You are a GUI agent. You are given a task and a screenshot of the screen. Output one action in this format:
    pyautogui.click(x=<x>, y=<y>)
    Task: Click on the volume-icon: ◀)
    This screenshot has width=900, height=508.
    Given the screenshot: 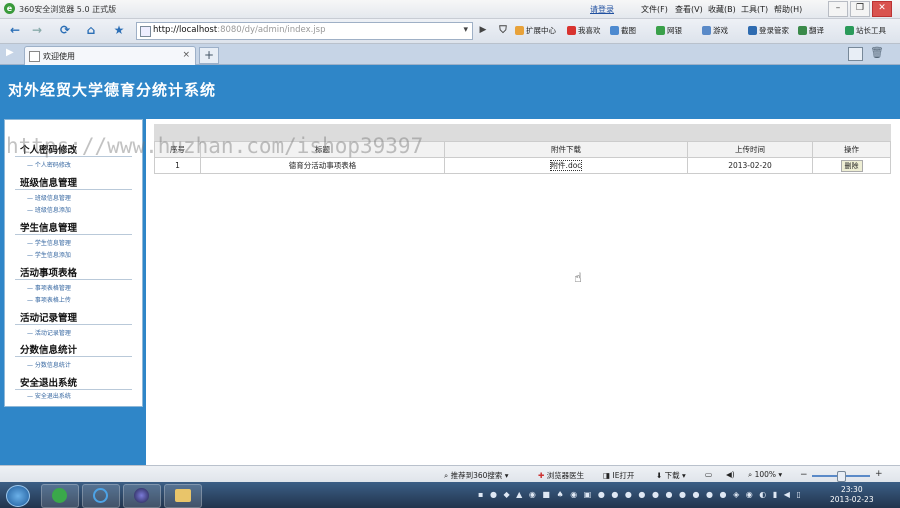 What is the action you would take?
    pyautogui.click(x=730, y=474)
    